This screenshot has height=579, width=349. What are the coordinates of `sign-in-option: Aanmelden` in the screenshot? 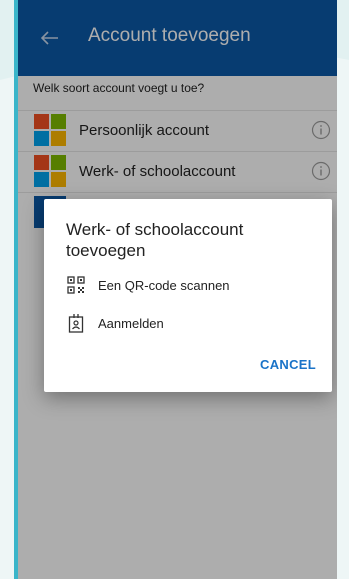 It's located at (115, 323).